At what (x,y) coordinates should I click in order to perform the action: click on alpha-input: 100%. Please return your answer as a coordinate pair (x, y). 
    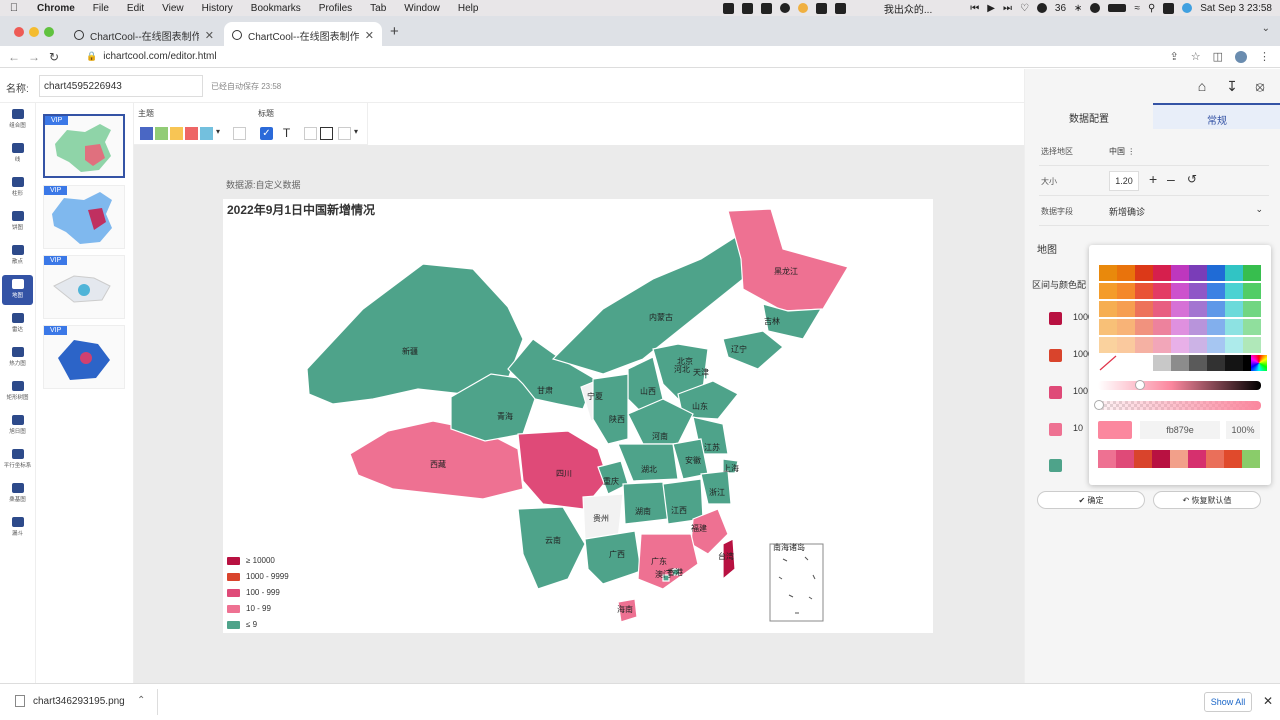
    Looking at the image, I should click on (1243, 430).